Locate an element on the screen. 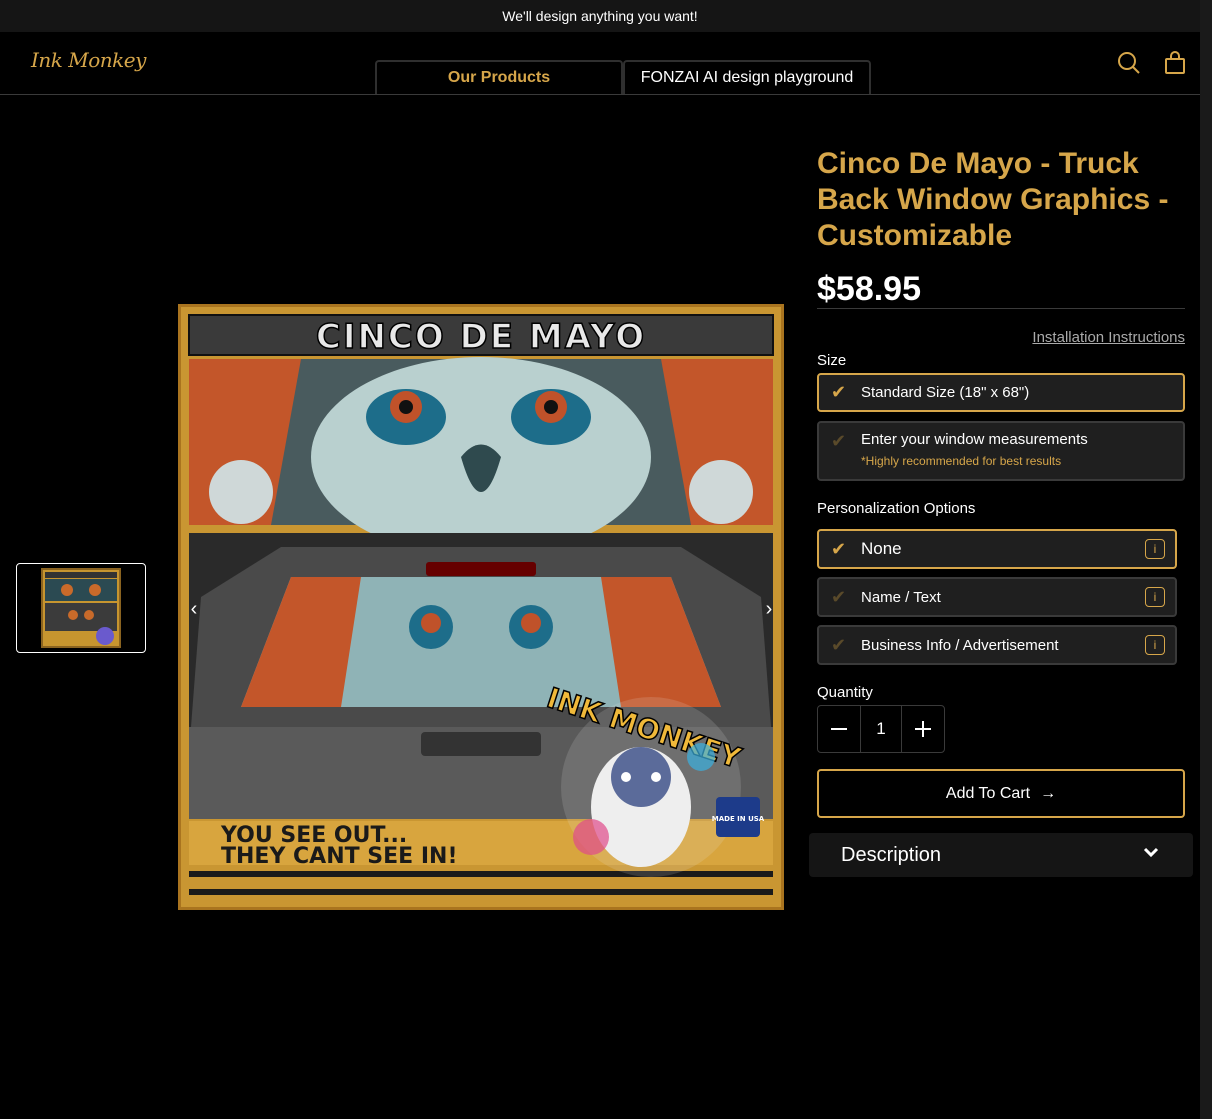 This screenshot has width=1212, height=1119. quantity-increase-button is located at coordinates (923, 729).